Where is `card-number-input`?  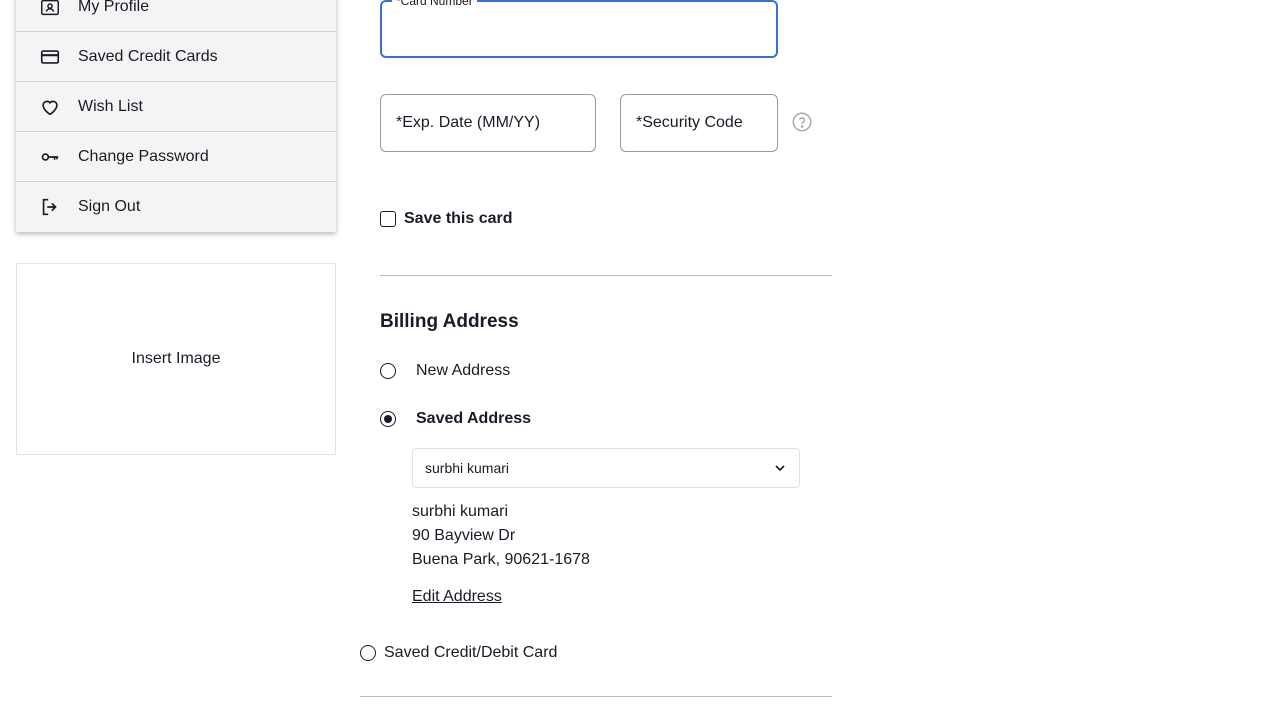
card-number-input is located at coordinates (579, 29).